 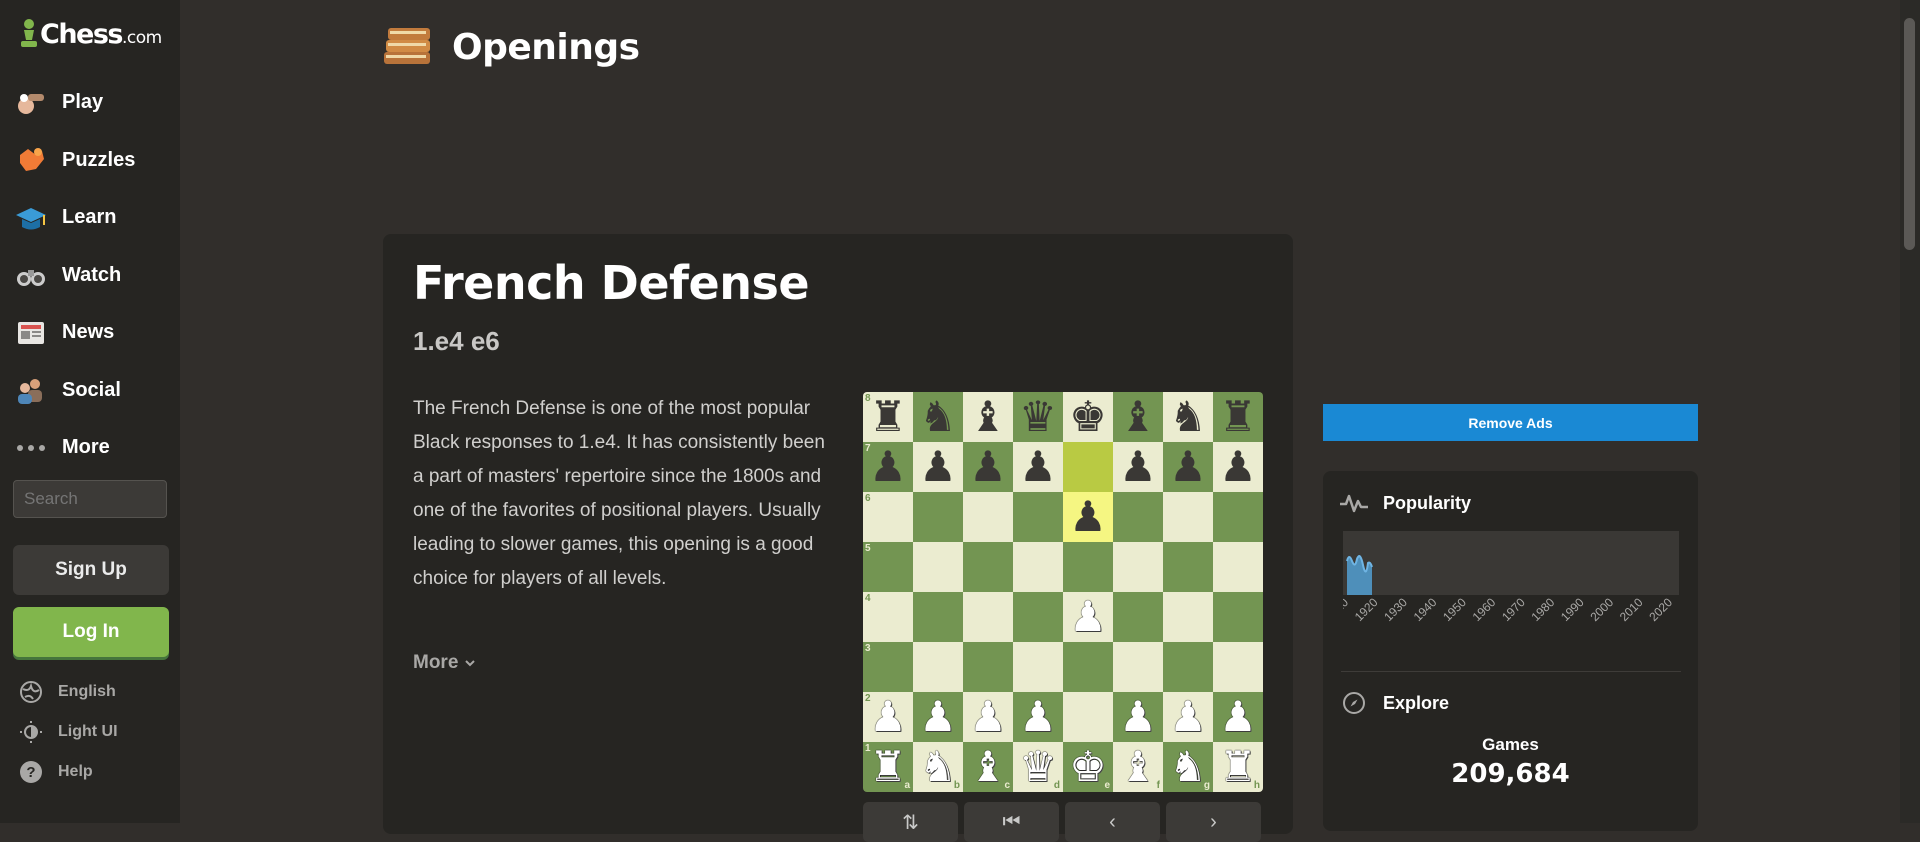 I want to click on black-queen-piece: ♛, so click(x=1038, y=417).